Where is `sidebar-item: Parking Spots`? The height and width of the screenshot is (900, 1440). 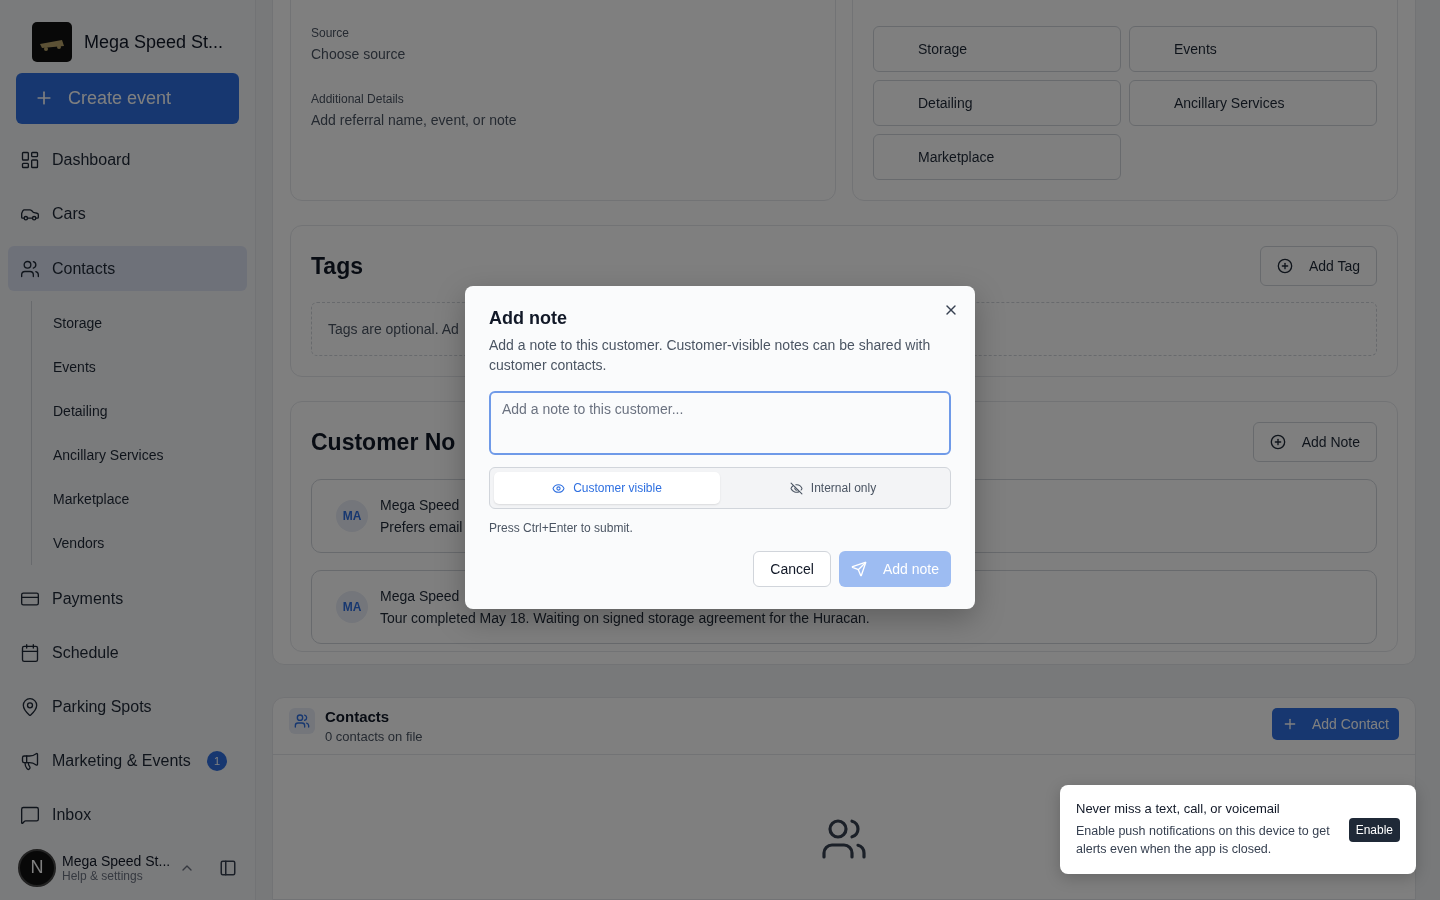 sidebar-item: Parking Spots is located at coordinates (127, 707).